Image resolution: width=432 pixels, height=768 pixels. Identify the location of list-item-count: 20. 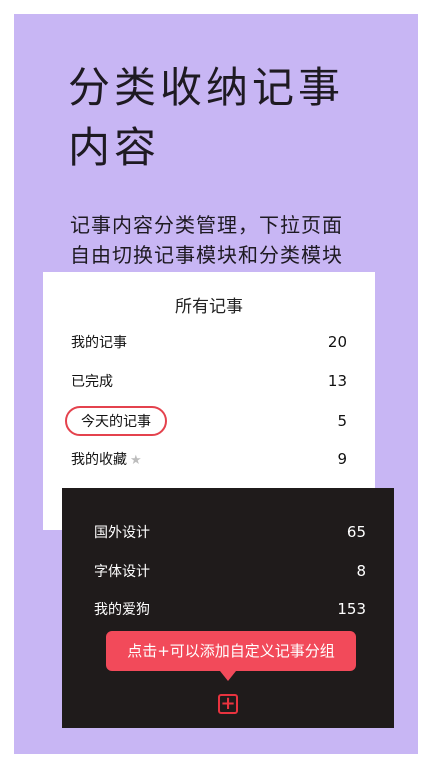
(337, 342).